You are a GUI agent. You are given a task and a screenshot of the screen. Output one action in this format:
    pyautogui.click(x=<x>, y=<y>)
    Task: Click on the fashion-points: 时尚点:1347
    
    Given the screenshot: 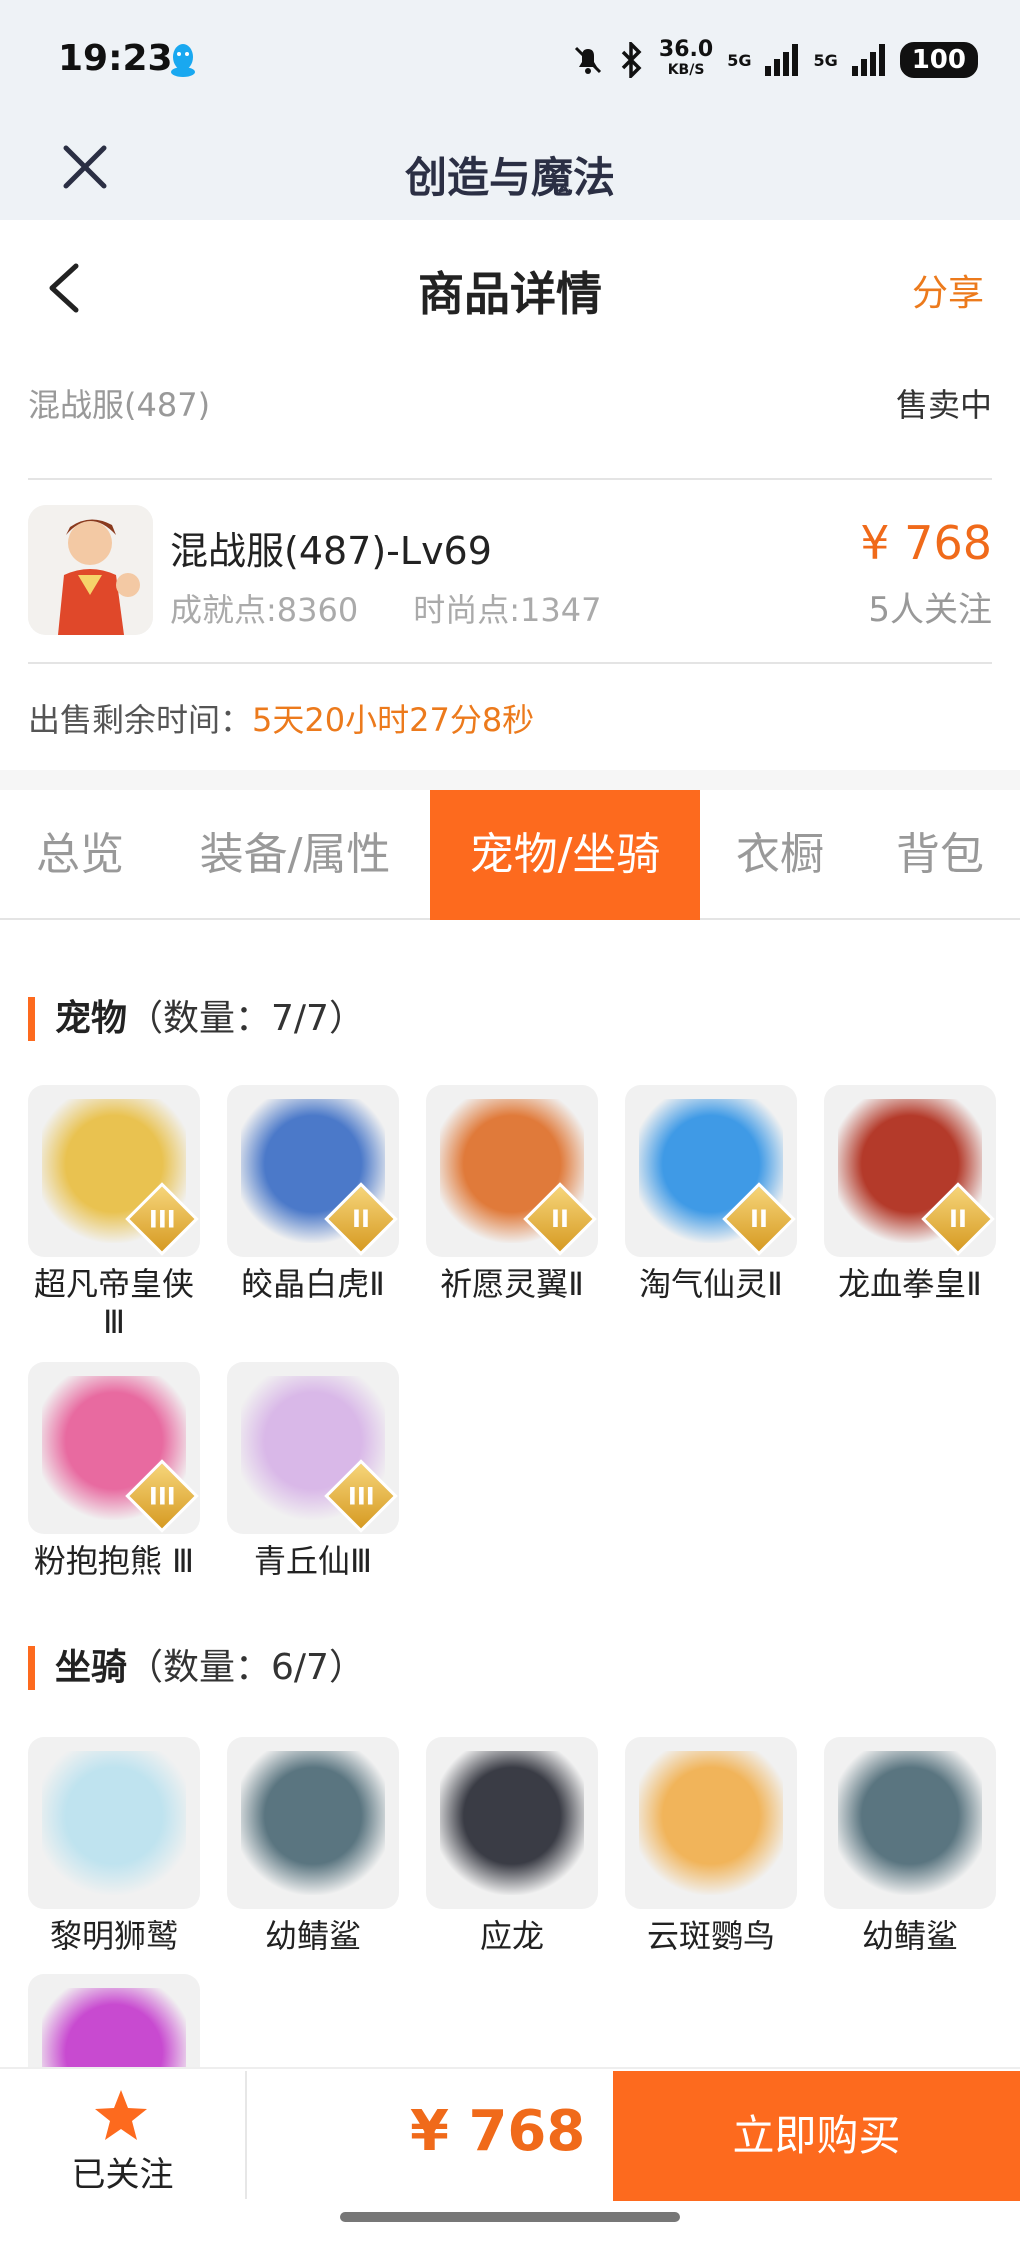 What is the action you would take?
    pyautogui.click(x=507, y=610)
    